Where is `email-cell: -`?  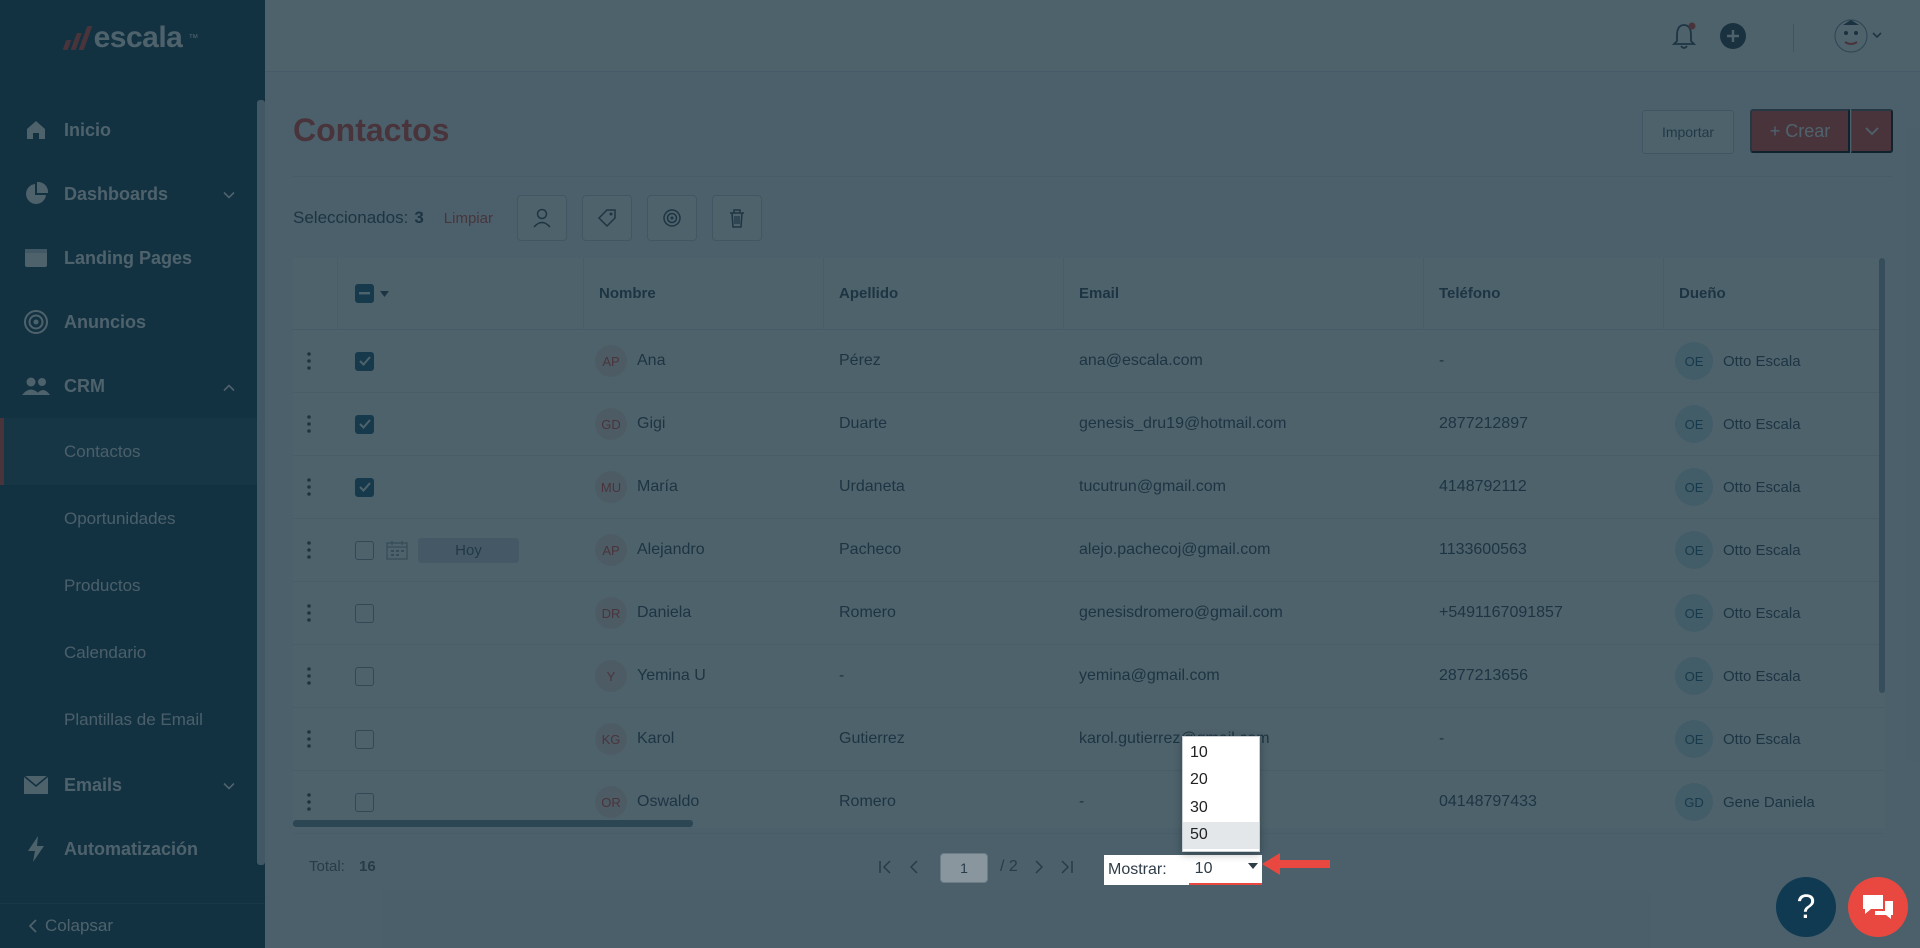 email-cell: - is located at coordinates (1082, 801).